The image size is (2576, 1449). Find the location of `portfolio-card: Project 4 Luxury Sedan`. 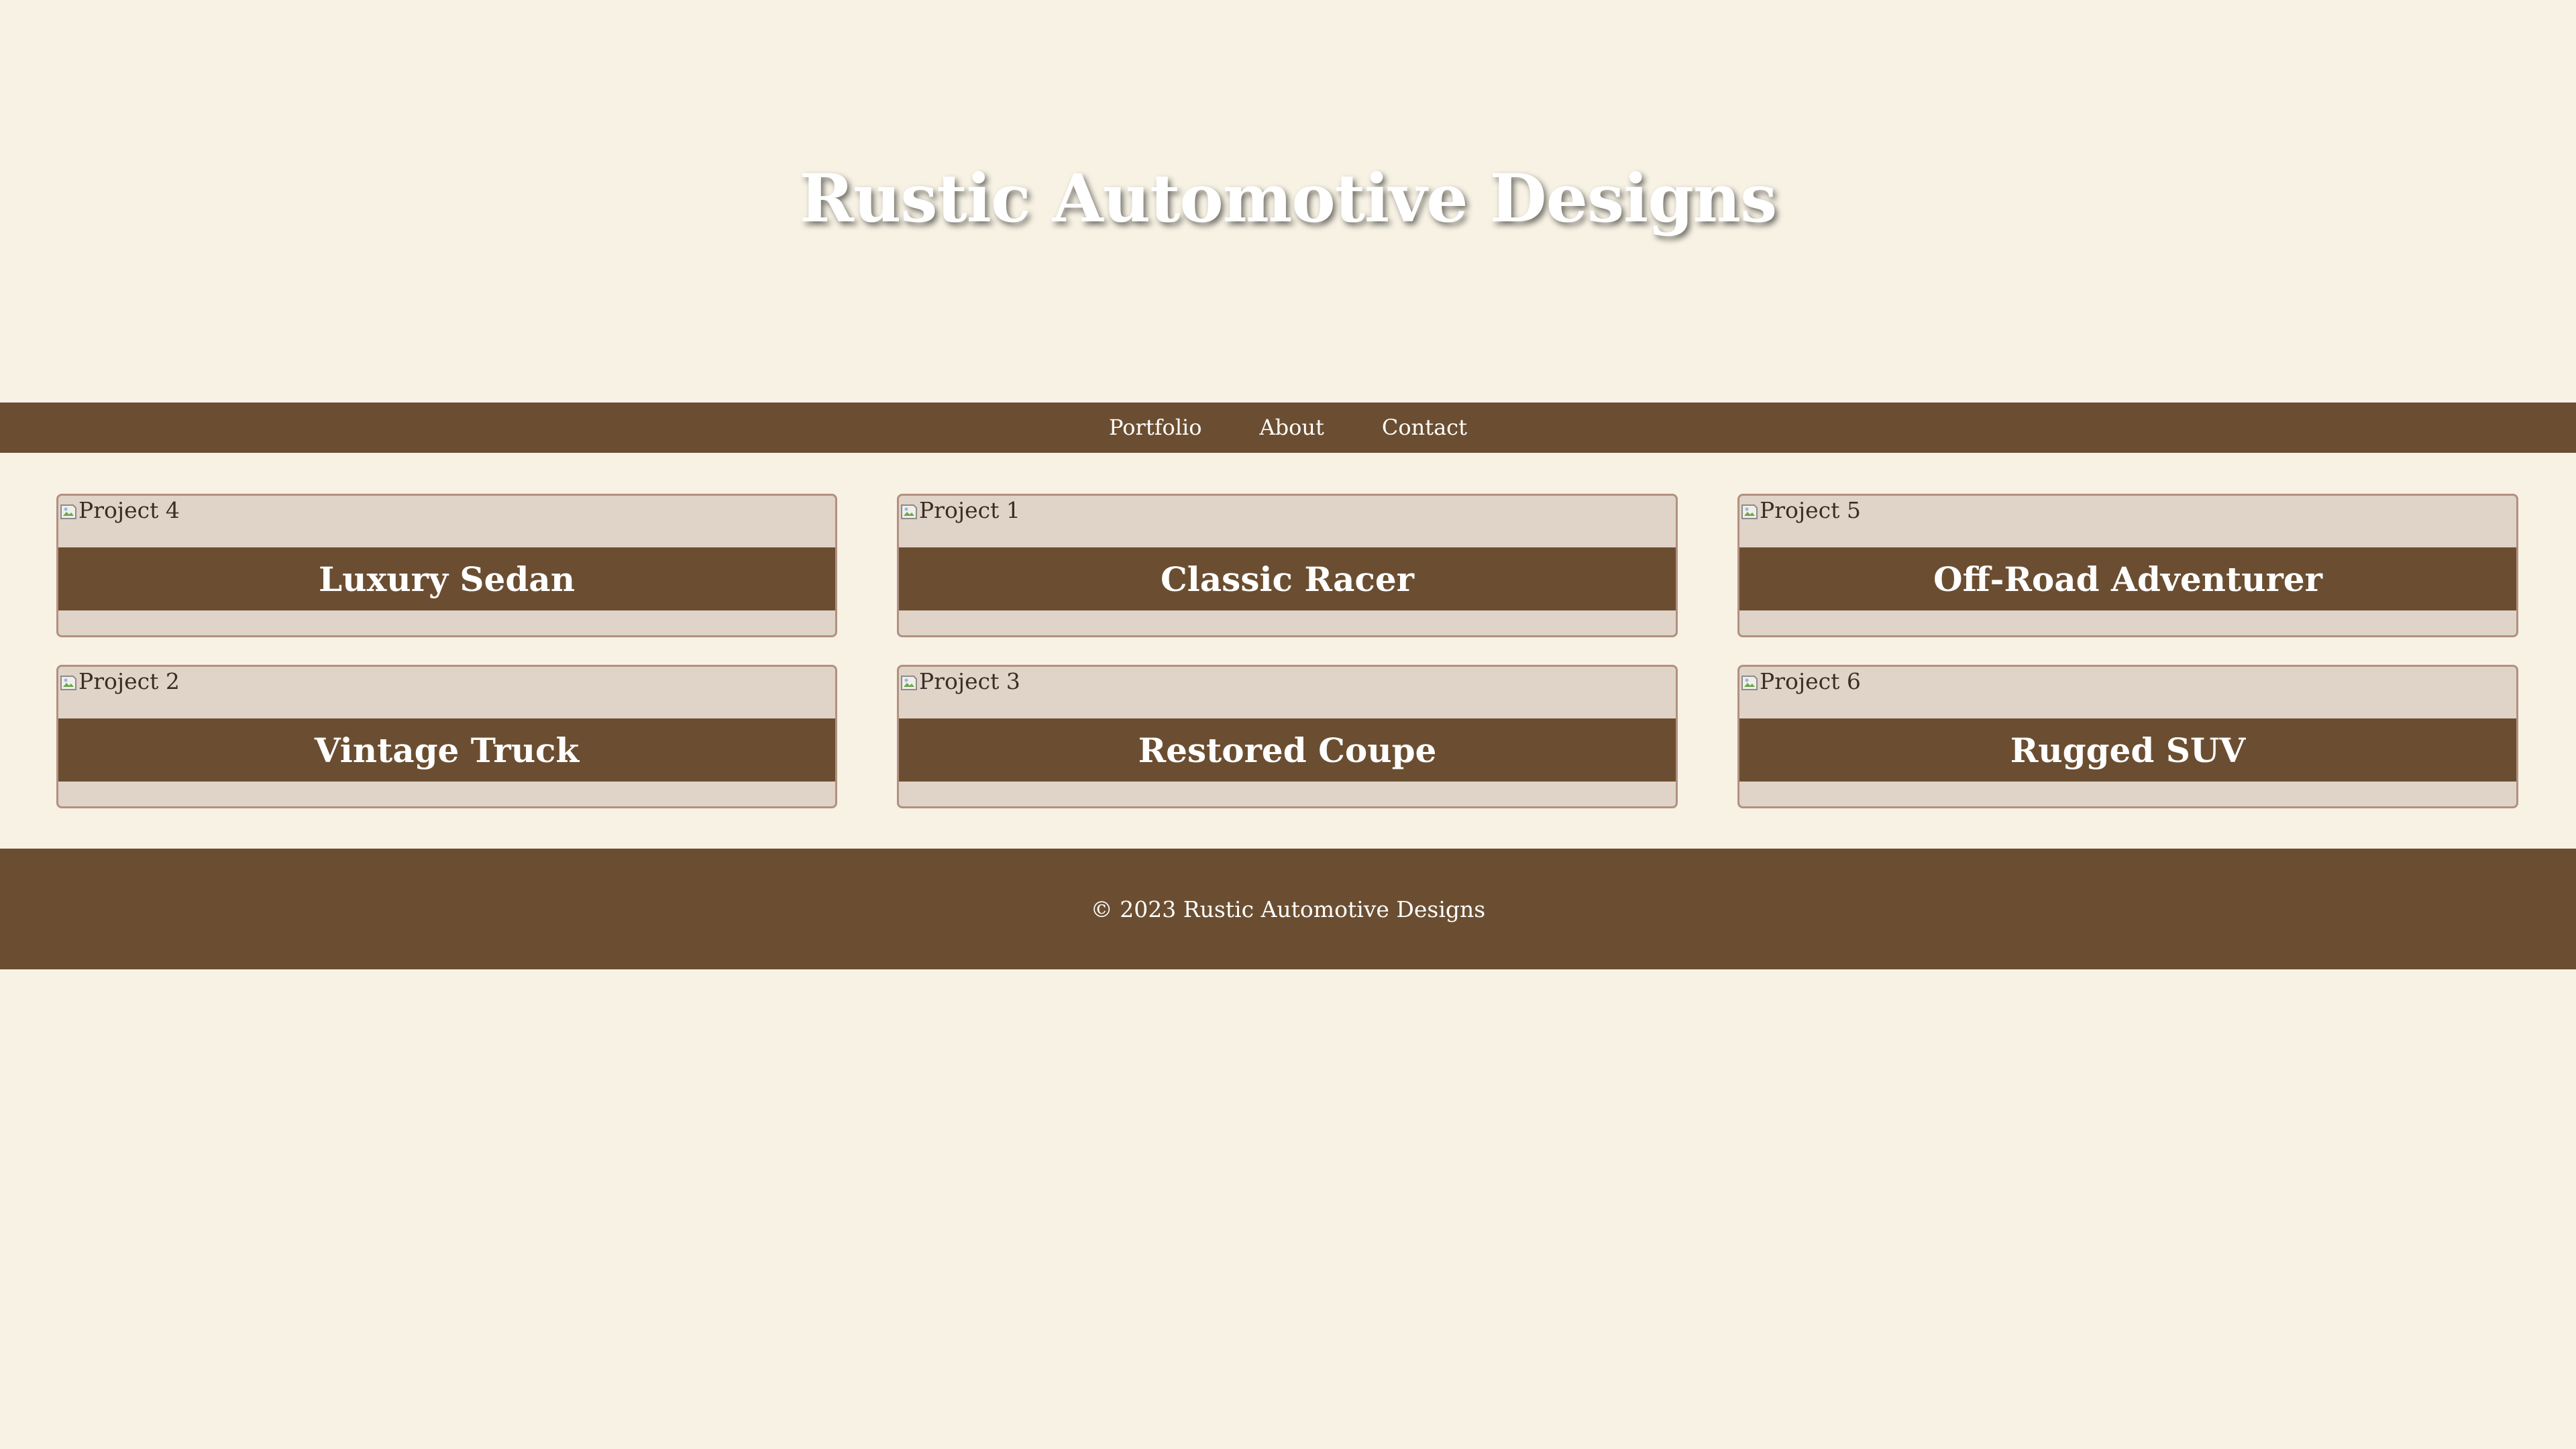

portfolio-card: Project 4 Luxury Sedan is located at coordinates (446, 565).